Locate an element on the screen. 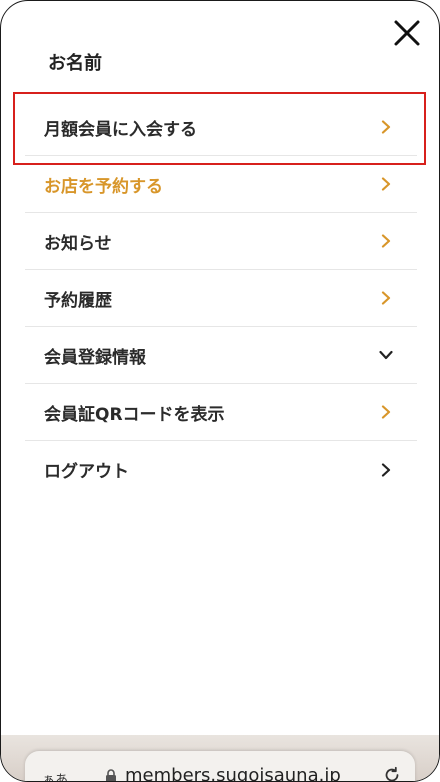 This screenshot has height=782, width=440. menu-item-label: ログアウト is located at coordinates (86, 472).